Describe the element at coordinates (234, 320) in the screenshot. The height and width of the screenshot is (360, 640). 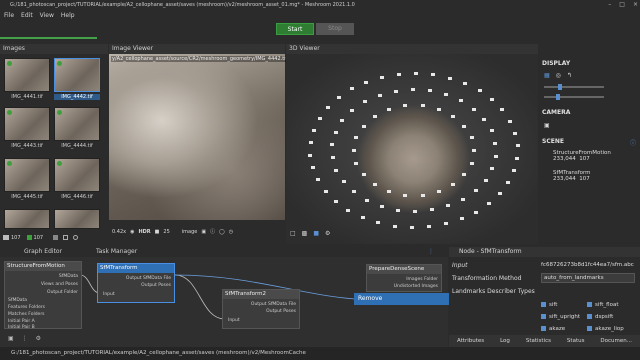
I see `port-in: Input` at that location.